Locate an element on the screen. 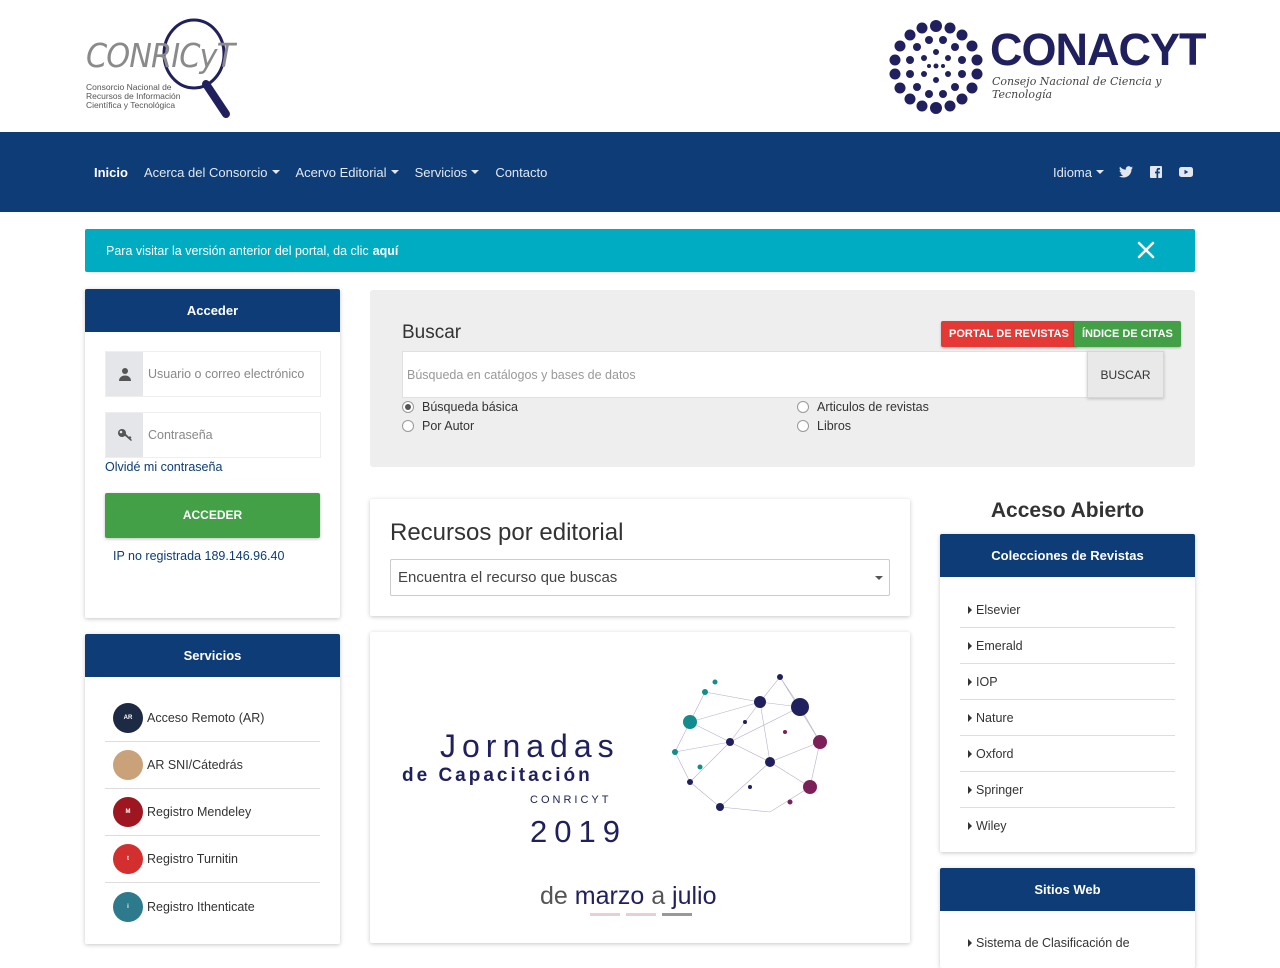 The image size is (1280, 968). facebook-icon is located at coordinates (1156, 172).